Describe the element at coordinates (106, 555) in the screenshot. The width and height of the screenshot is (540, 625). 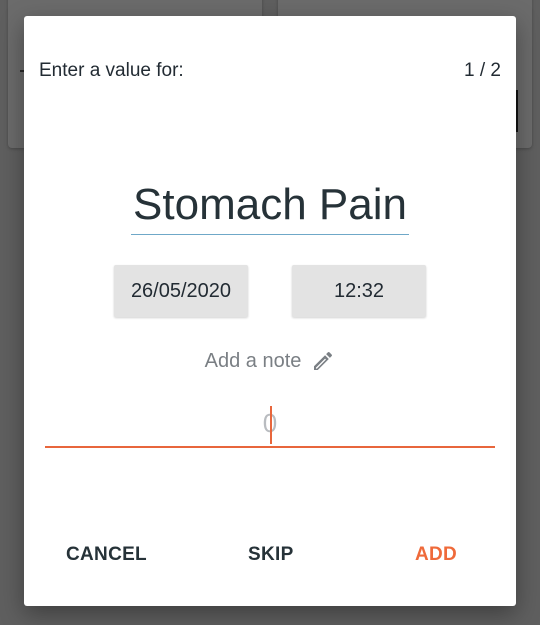
I see `cancel-button: CANCEL` at that location.